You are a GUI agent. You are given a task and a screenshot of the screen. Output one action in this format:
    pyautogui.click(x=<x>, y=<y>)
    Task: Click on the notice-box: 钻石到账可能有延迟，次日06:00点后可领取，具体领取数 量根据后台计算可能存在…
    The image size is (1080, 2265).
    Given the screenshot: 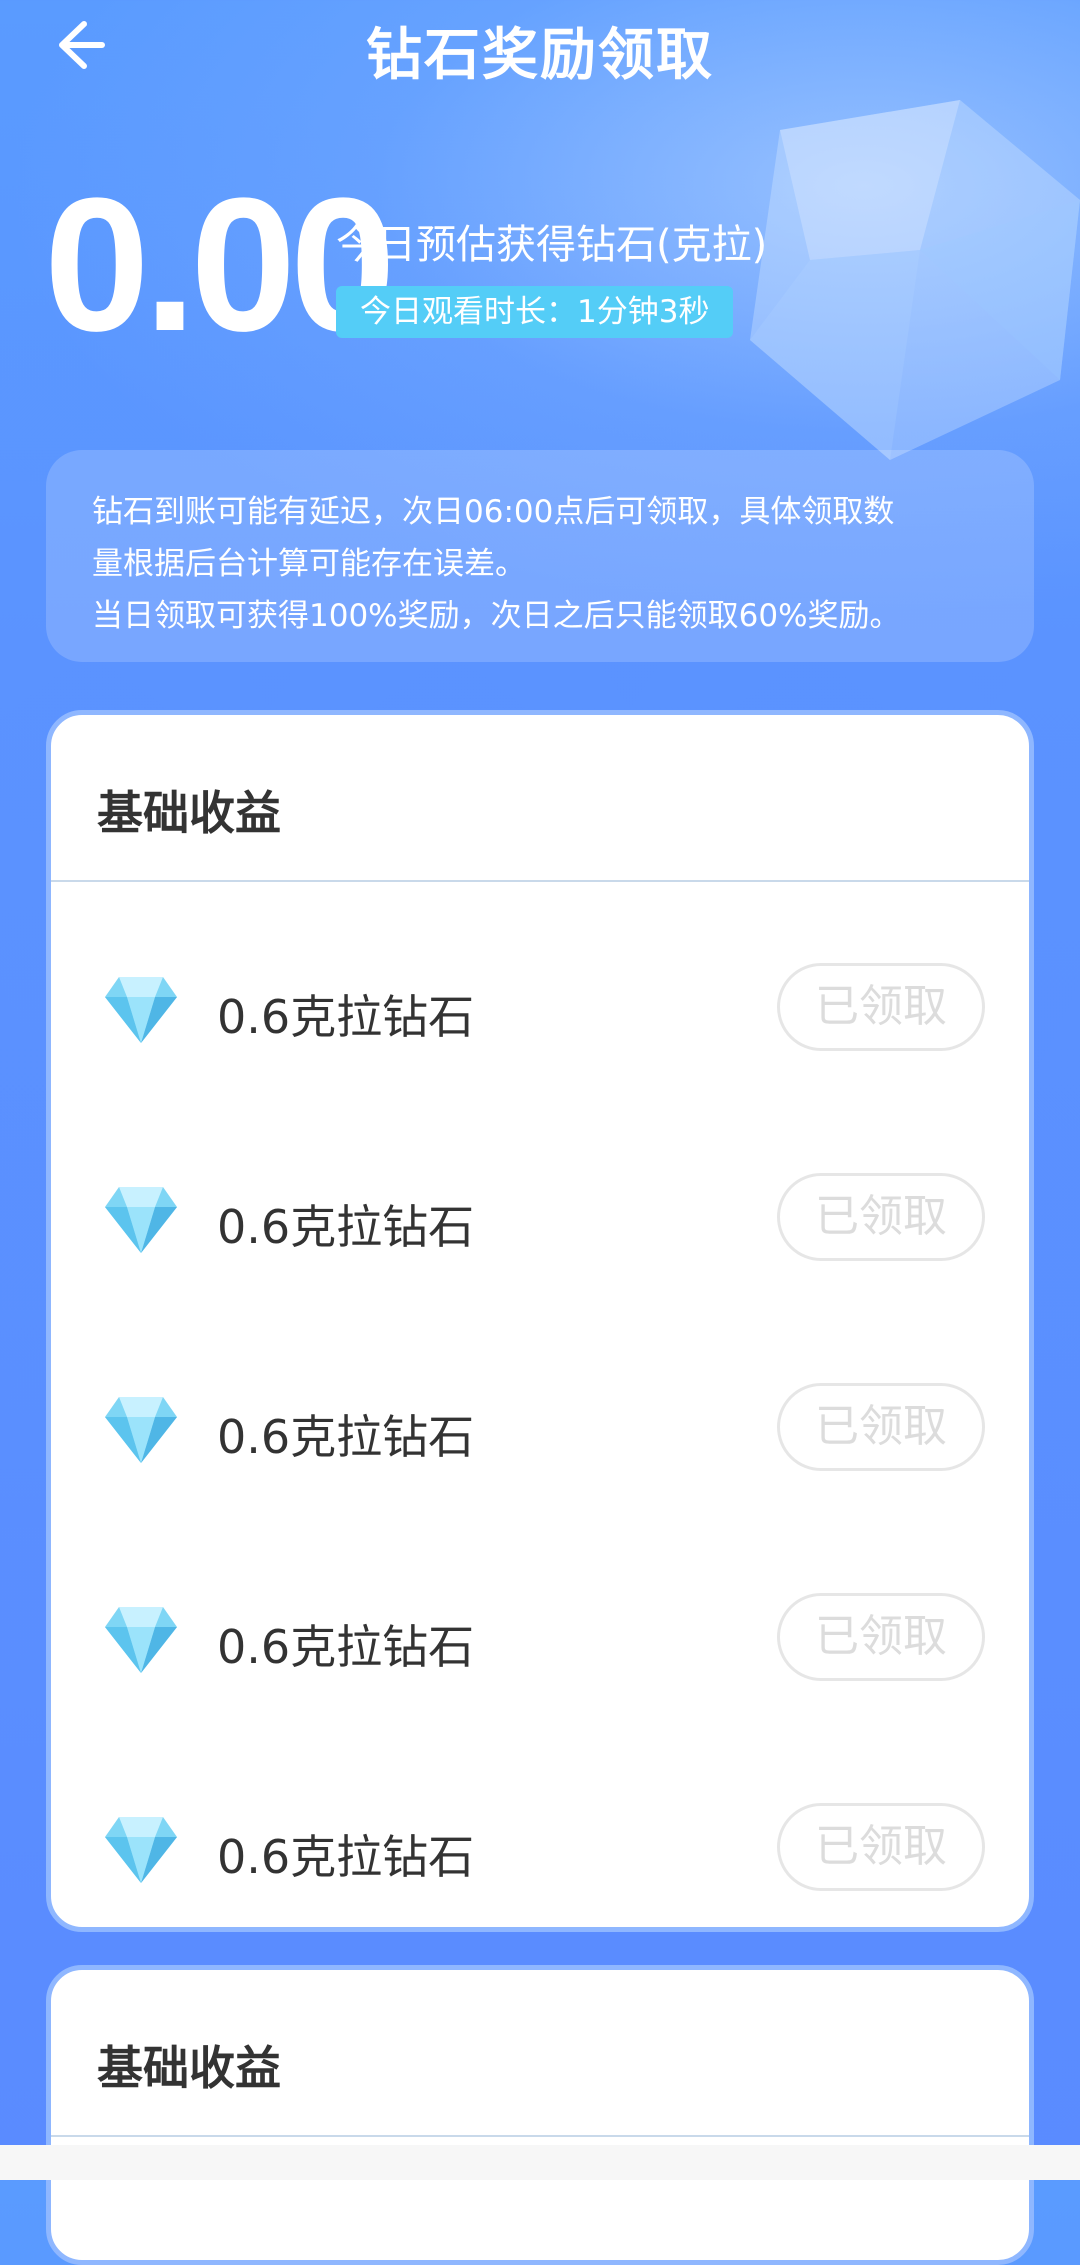 What is the action you would take?
    pyautogui.click(x=540, y=556)
    